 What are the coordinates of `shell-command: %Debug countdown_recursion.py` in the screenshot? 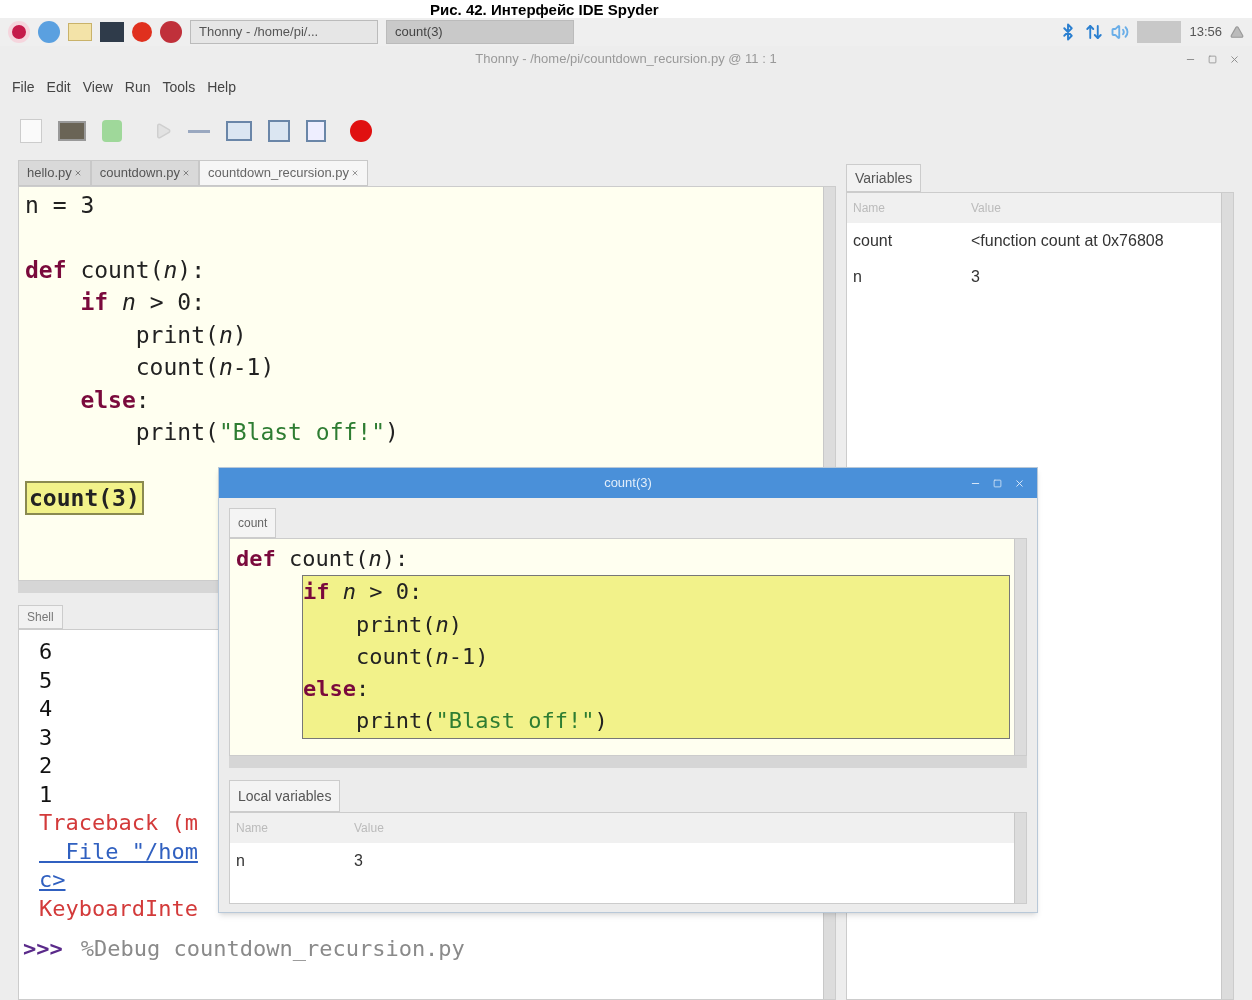 It's located at (272, 949).